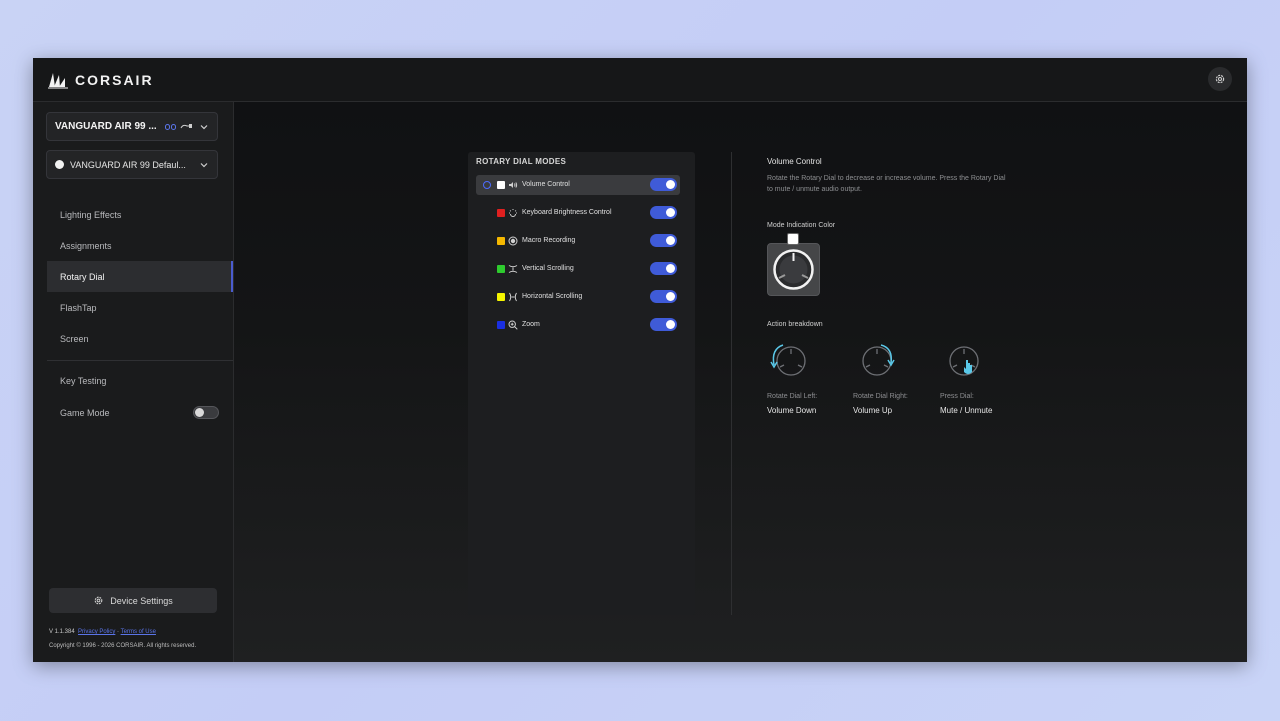  I want to click on record-icon, so click(513, 241).